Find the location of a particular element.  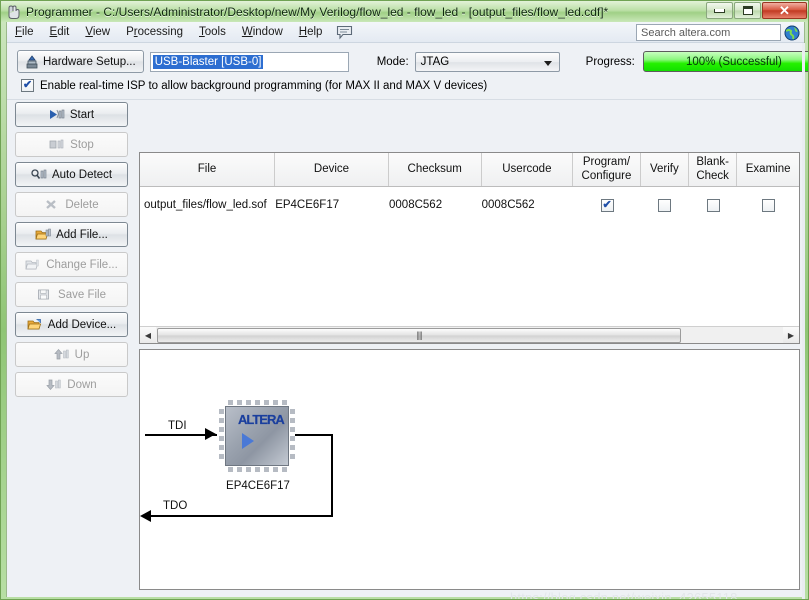

cell-checksum: 0008C562 is located at coordinates (416, 205).